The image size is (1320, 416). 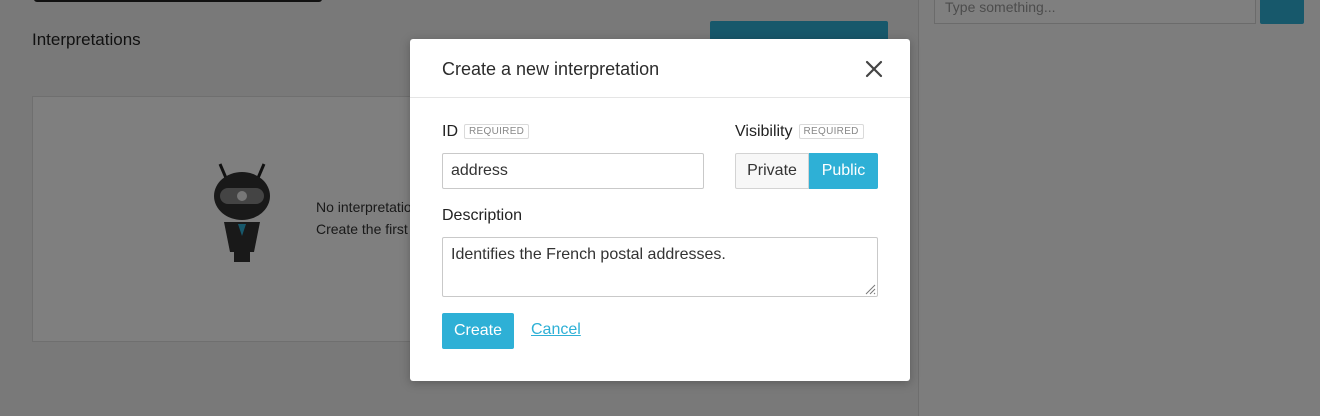 What do you see at coordinates (573, 171) in the screenshot?
I see `id-input` at bounding box center [573, 171].